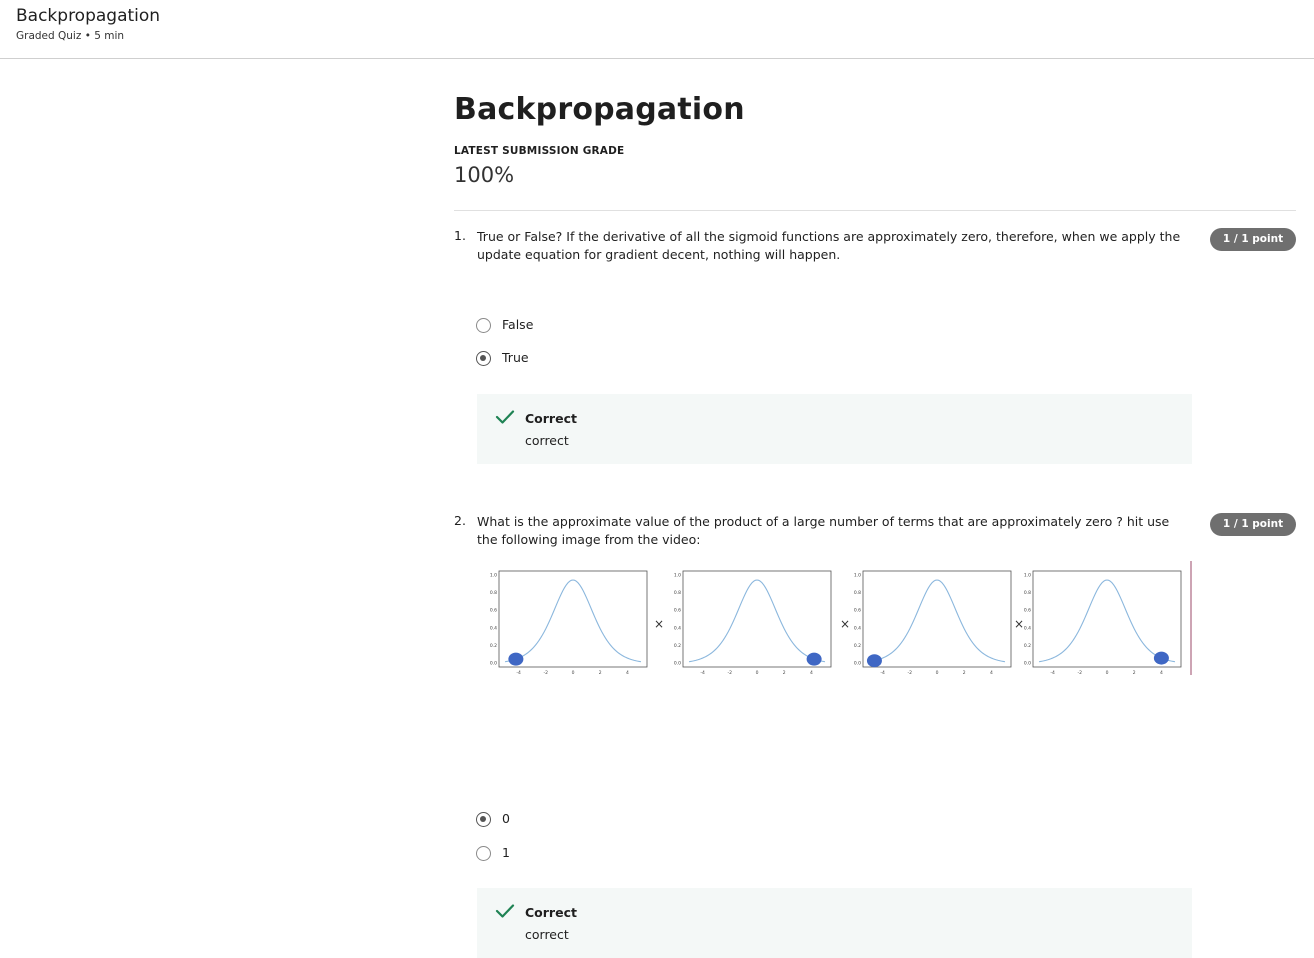 This screenshot has height=958, width=1314. I want to click on option-label: True, so click(515, 357).